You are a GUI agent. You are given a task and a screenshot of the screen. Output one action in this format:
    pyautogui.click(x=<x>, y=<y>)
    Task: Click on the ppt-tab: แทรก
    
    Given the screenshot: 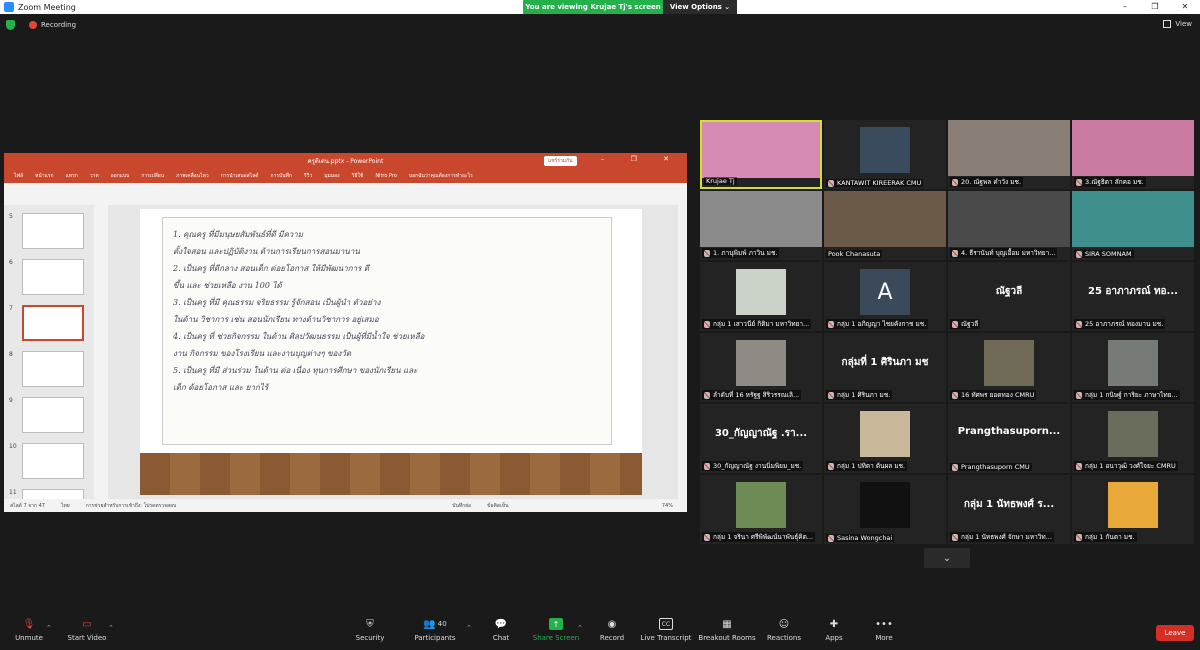 What is the action you would take?
    pyautogui.click(x=72, y=176)
    